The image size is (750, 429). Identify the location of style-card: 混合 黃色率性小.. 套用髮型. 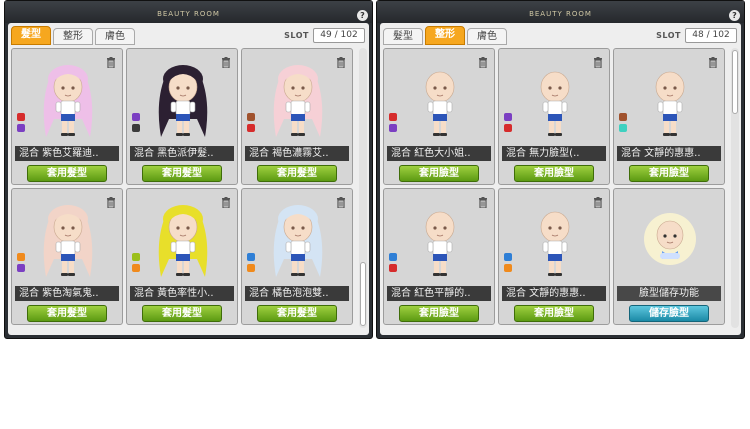
(182, 256).